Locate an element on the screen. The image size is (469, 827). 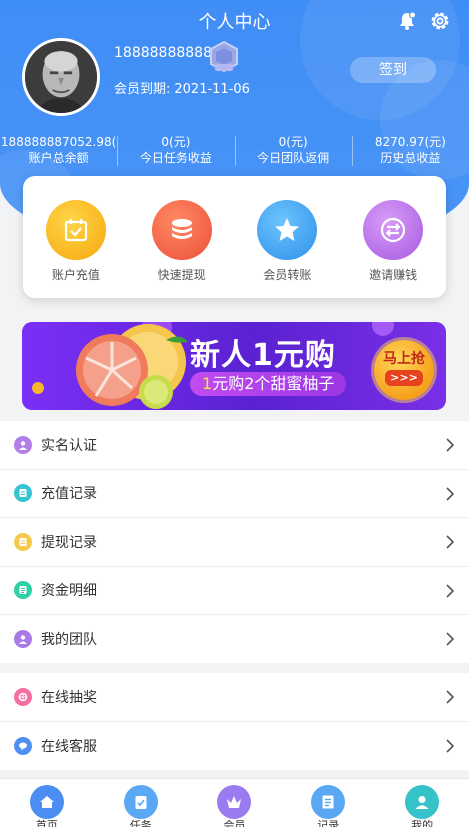
customer-service-icon is located at coordinates (23, 745).